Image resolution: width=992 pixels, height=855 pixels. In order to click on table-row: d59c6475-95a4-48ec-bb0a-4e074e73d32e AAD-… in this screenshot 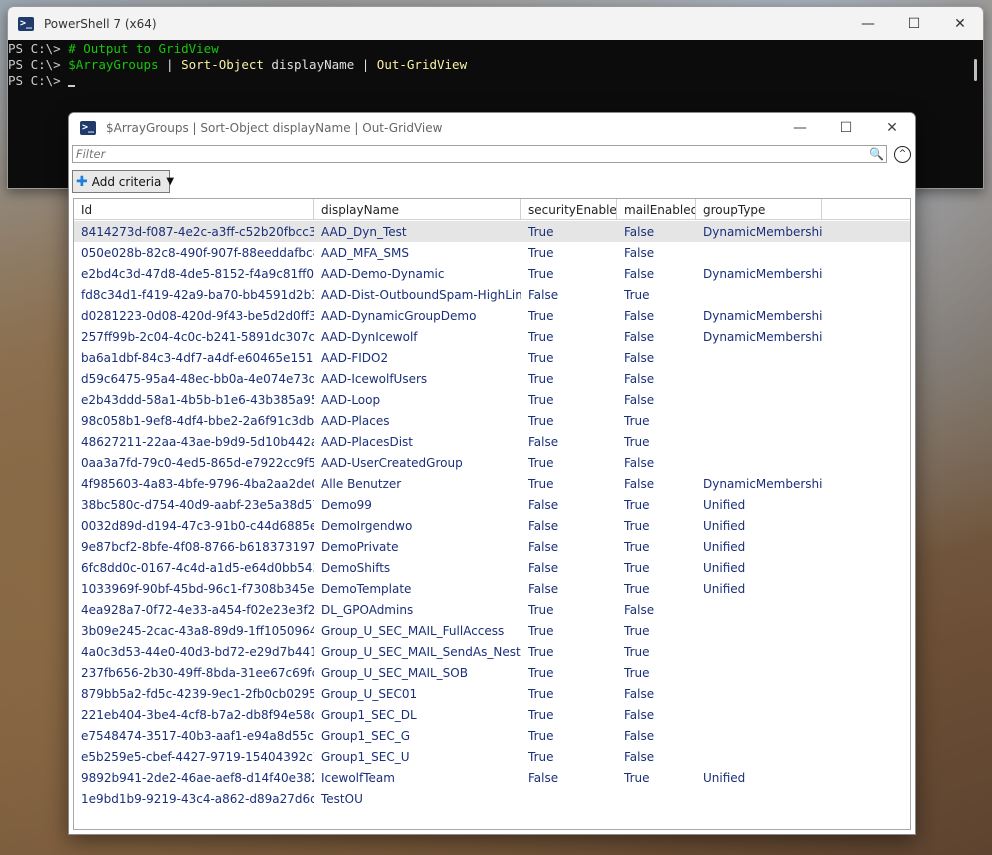, I will do `click(492, 378)`.